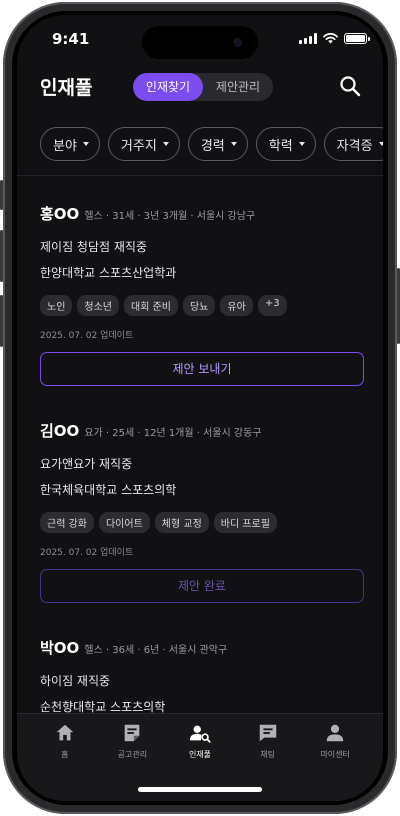 This screenshot has height=816, width=400. What do you see at coordinates (267, 754) in the screenshot?
I see `tab-label: 채팅` at bounding box center [267, 754].